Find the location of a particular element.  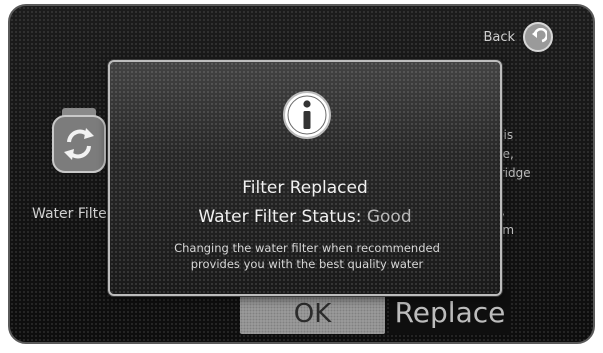

back-arrow-icon is located at coordinates (538, 37).